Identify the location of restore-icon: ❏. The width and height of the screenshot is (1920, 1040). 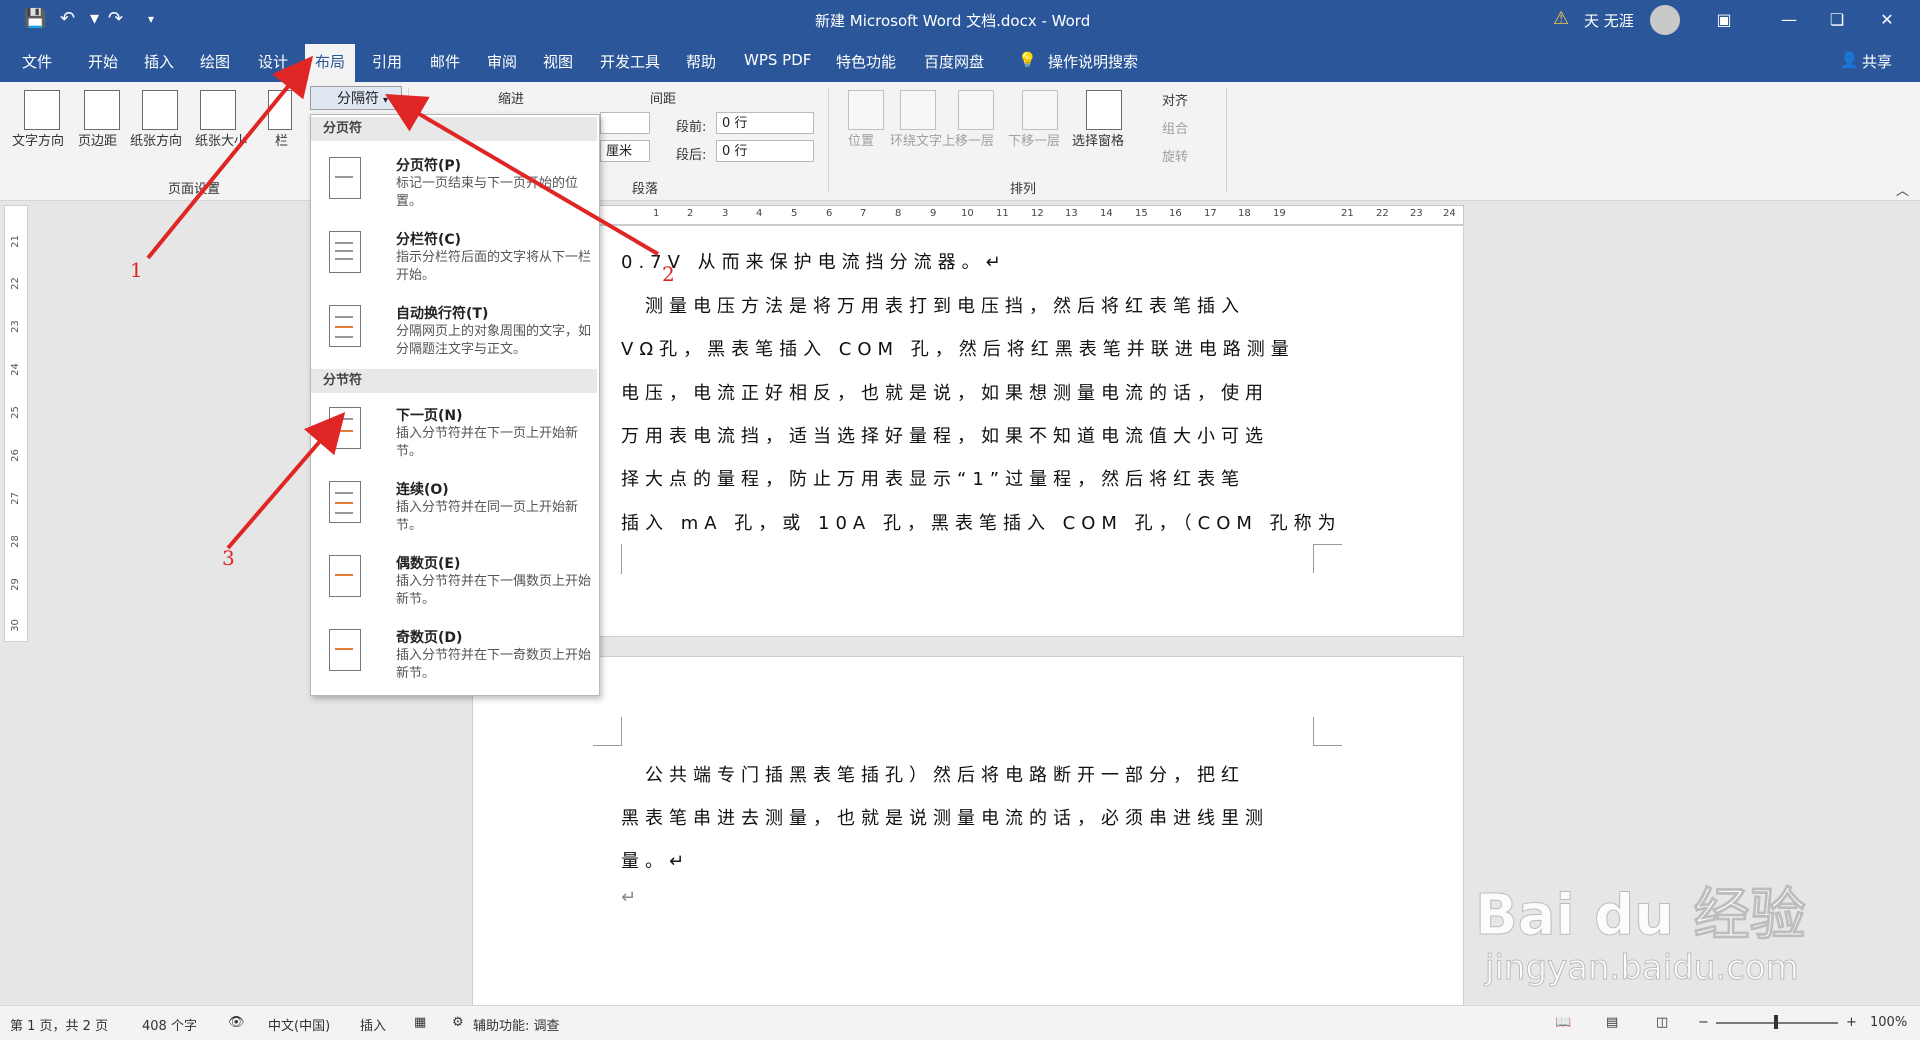
(1837, 20).